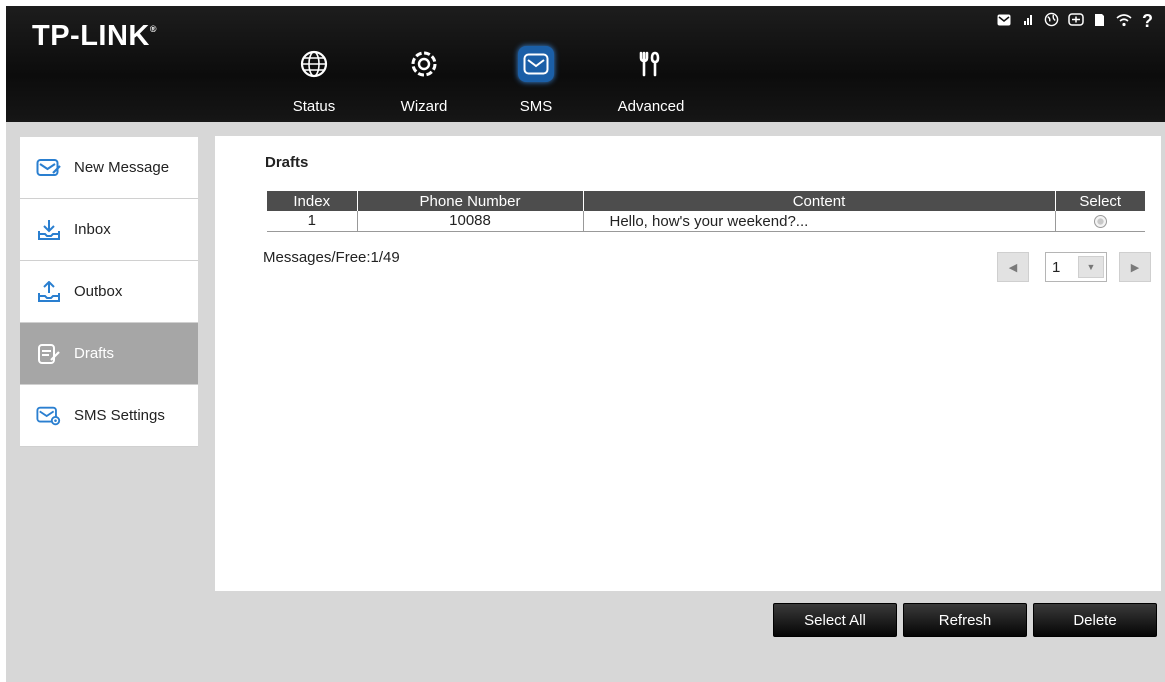  Describe the element at coordinates (94, 353) in the screenshot. I see `sidebar-item-label: Drafts` at that location.